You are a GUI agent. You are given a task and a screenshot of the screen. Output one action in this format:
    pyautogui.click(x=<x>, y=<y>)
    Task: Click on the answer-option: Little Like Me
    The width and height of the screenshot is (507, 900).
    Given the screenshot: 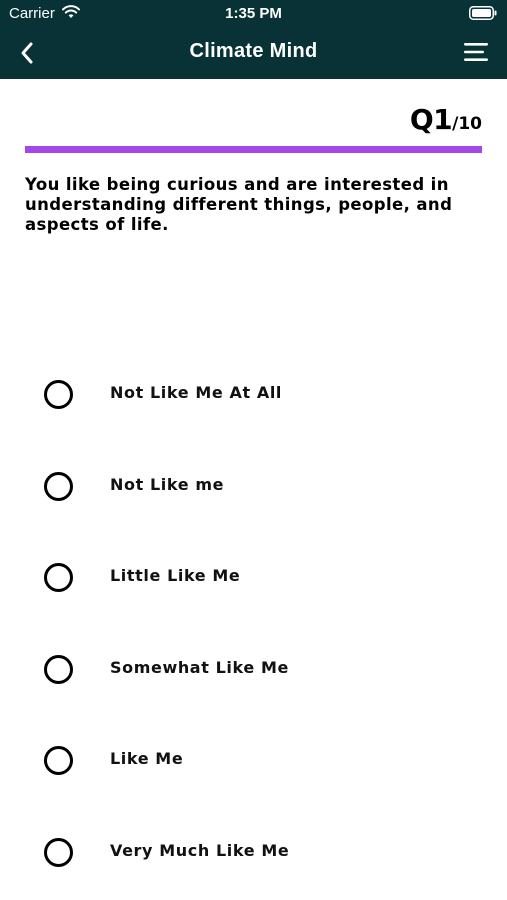 What is the action you would take?
    pyautogui.click(x=253, y=592)
    